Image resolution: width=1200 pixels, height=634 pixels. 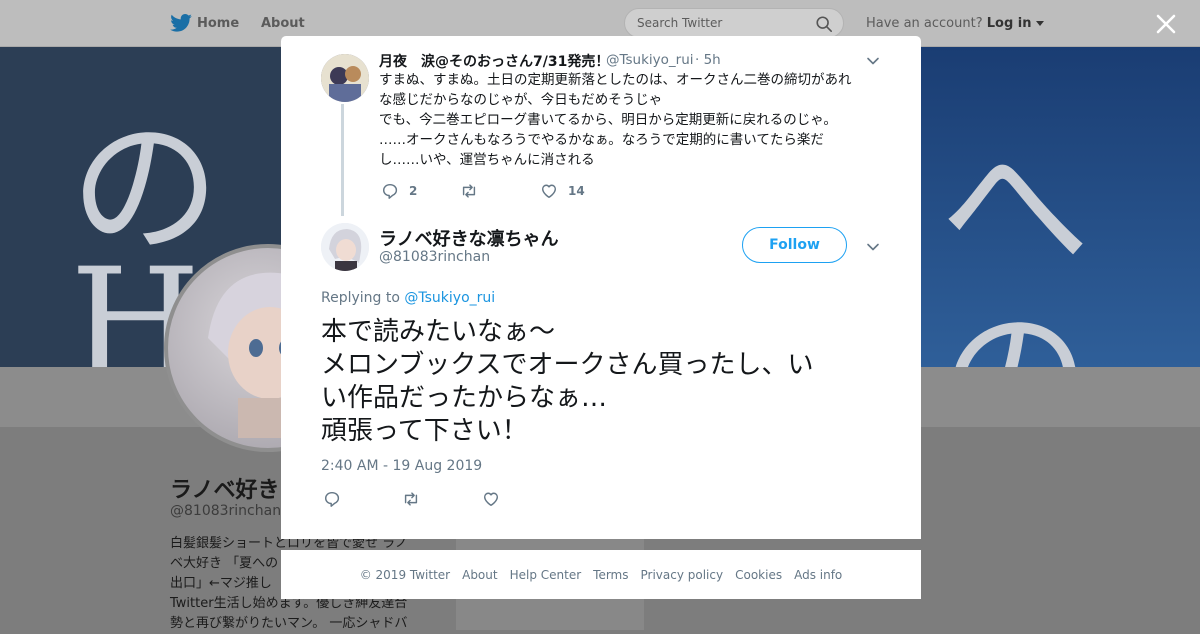 What do you see at coordinates (615, 80) in the screenshot?
I see `tweet-line: すまぬ、すまぬ。土日の定期更新落としたのは、オークさん二巻の締切があれ` at bounding box center [615, 80].